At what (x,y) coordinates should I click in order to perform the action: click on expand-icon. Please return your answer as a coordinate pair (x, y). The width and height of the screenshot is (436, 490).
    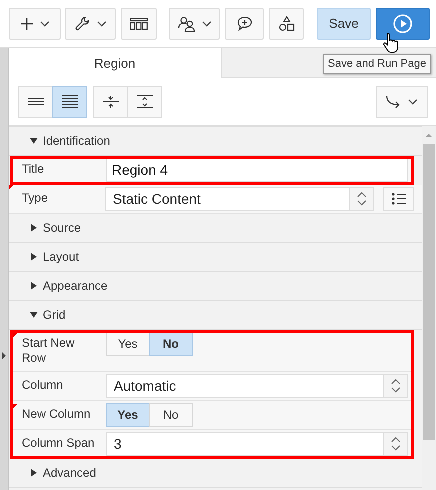
    Looking at the image, I should click on (144, 101).